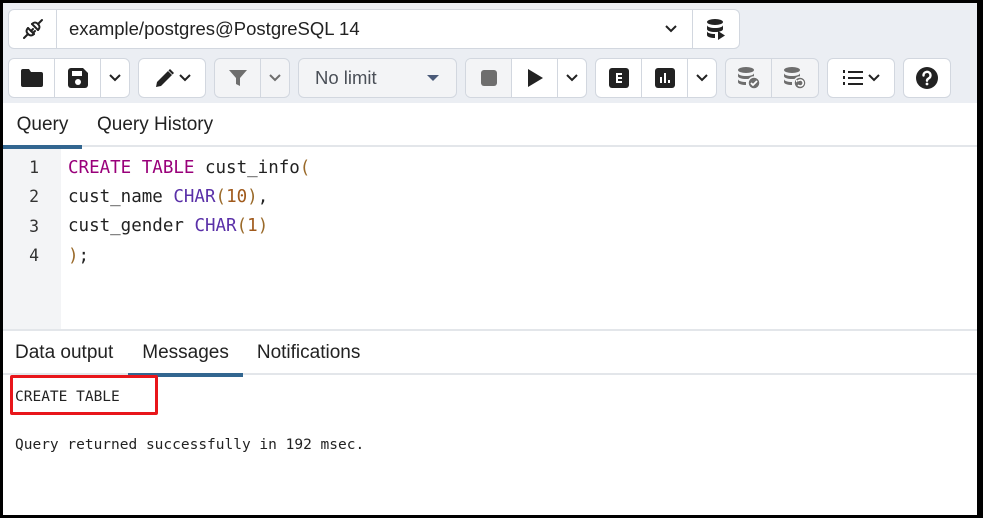 The width and height of the screenshot is (983, 518). Describe the element at coordinates (490, 196) in the screenshot. I see `code-line: 2 cust_name CHAR(10),` at that location.